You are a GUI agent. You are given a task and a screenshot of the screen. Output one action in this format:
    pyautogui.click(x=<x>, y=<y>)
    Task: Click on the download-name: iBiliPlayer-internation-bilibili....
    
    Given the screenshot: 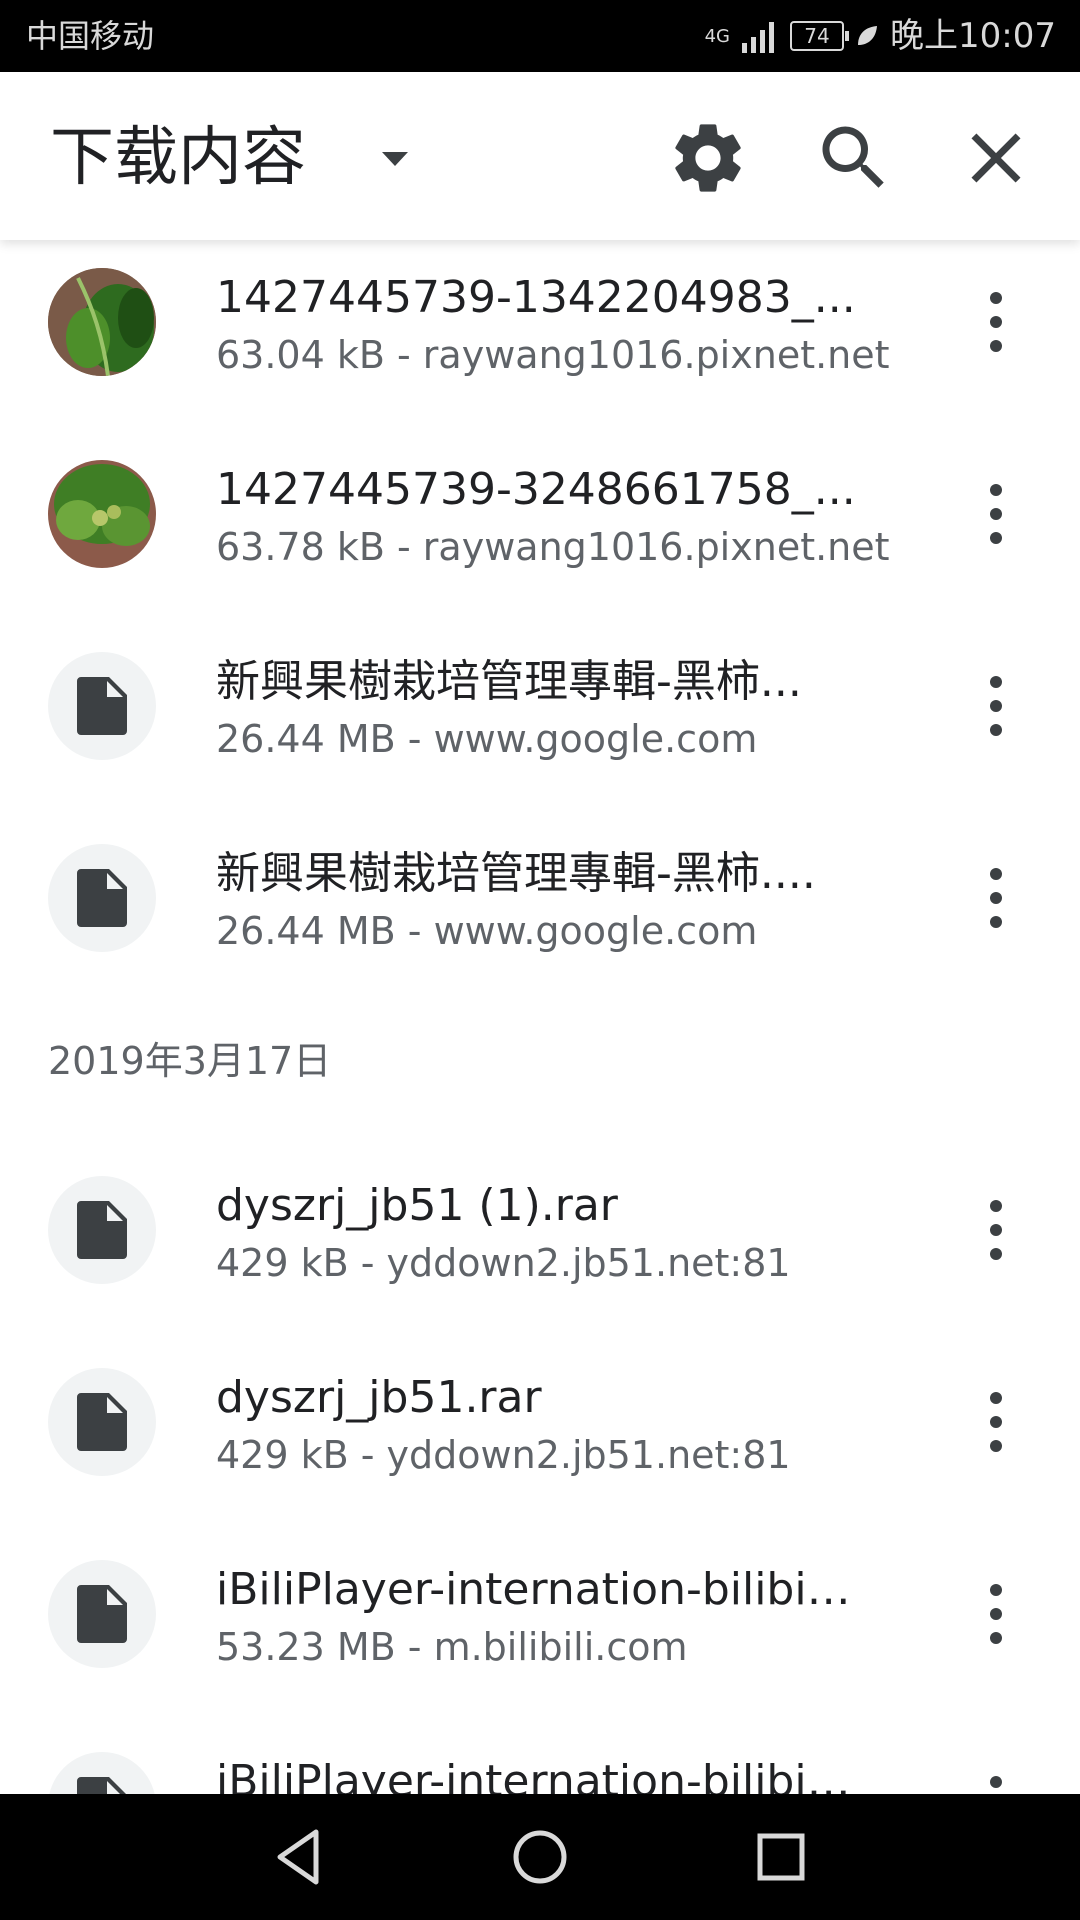 What is the action you would take?
    pyautogui.click(x=536, y=1775)
    